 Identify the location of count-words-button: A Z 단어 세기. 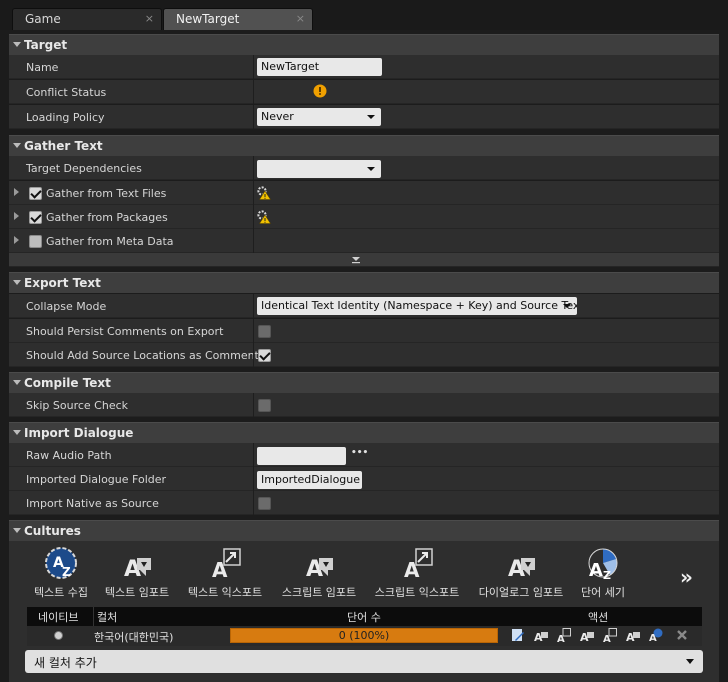
(603, 574).